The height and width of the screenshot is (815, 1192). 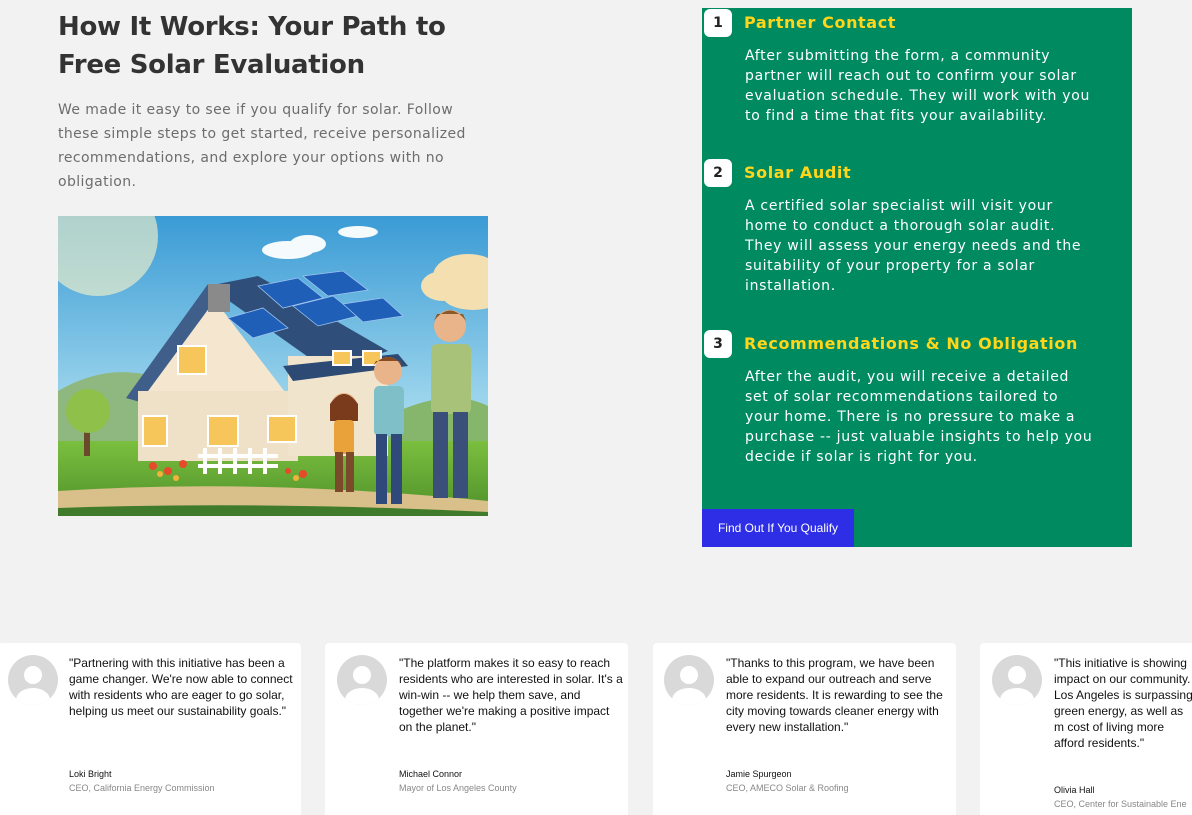 I want to click on step-number-badge: 2, so click(x=718, y=173).